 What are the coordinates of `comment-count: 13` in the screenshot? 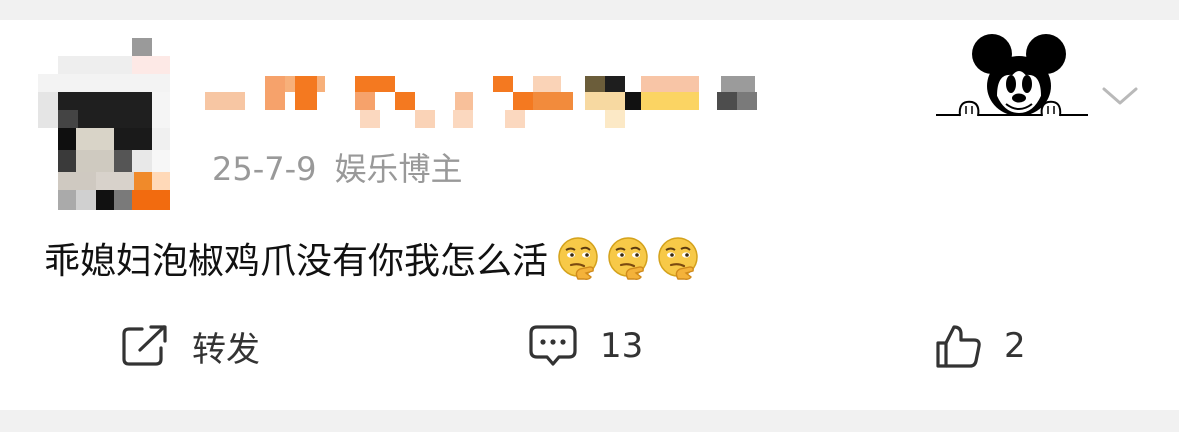 It's located at (622, 346).